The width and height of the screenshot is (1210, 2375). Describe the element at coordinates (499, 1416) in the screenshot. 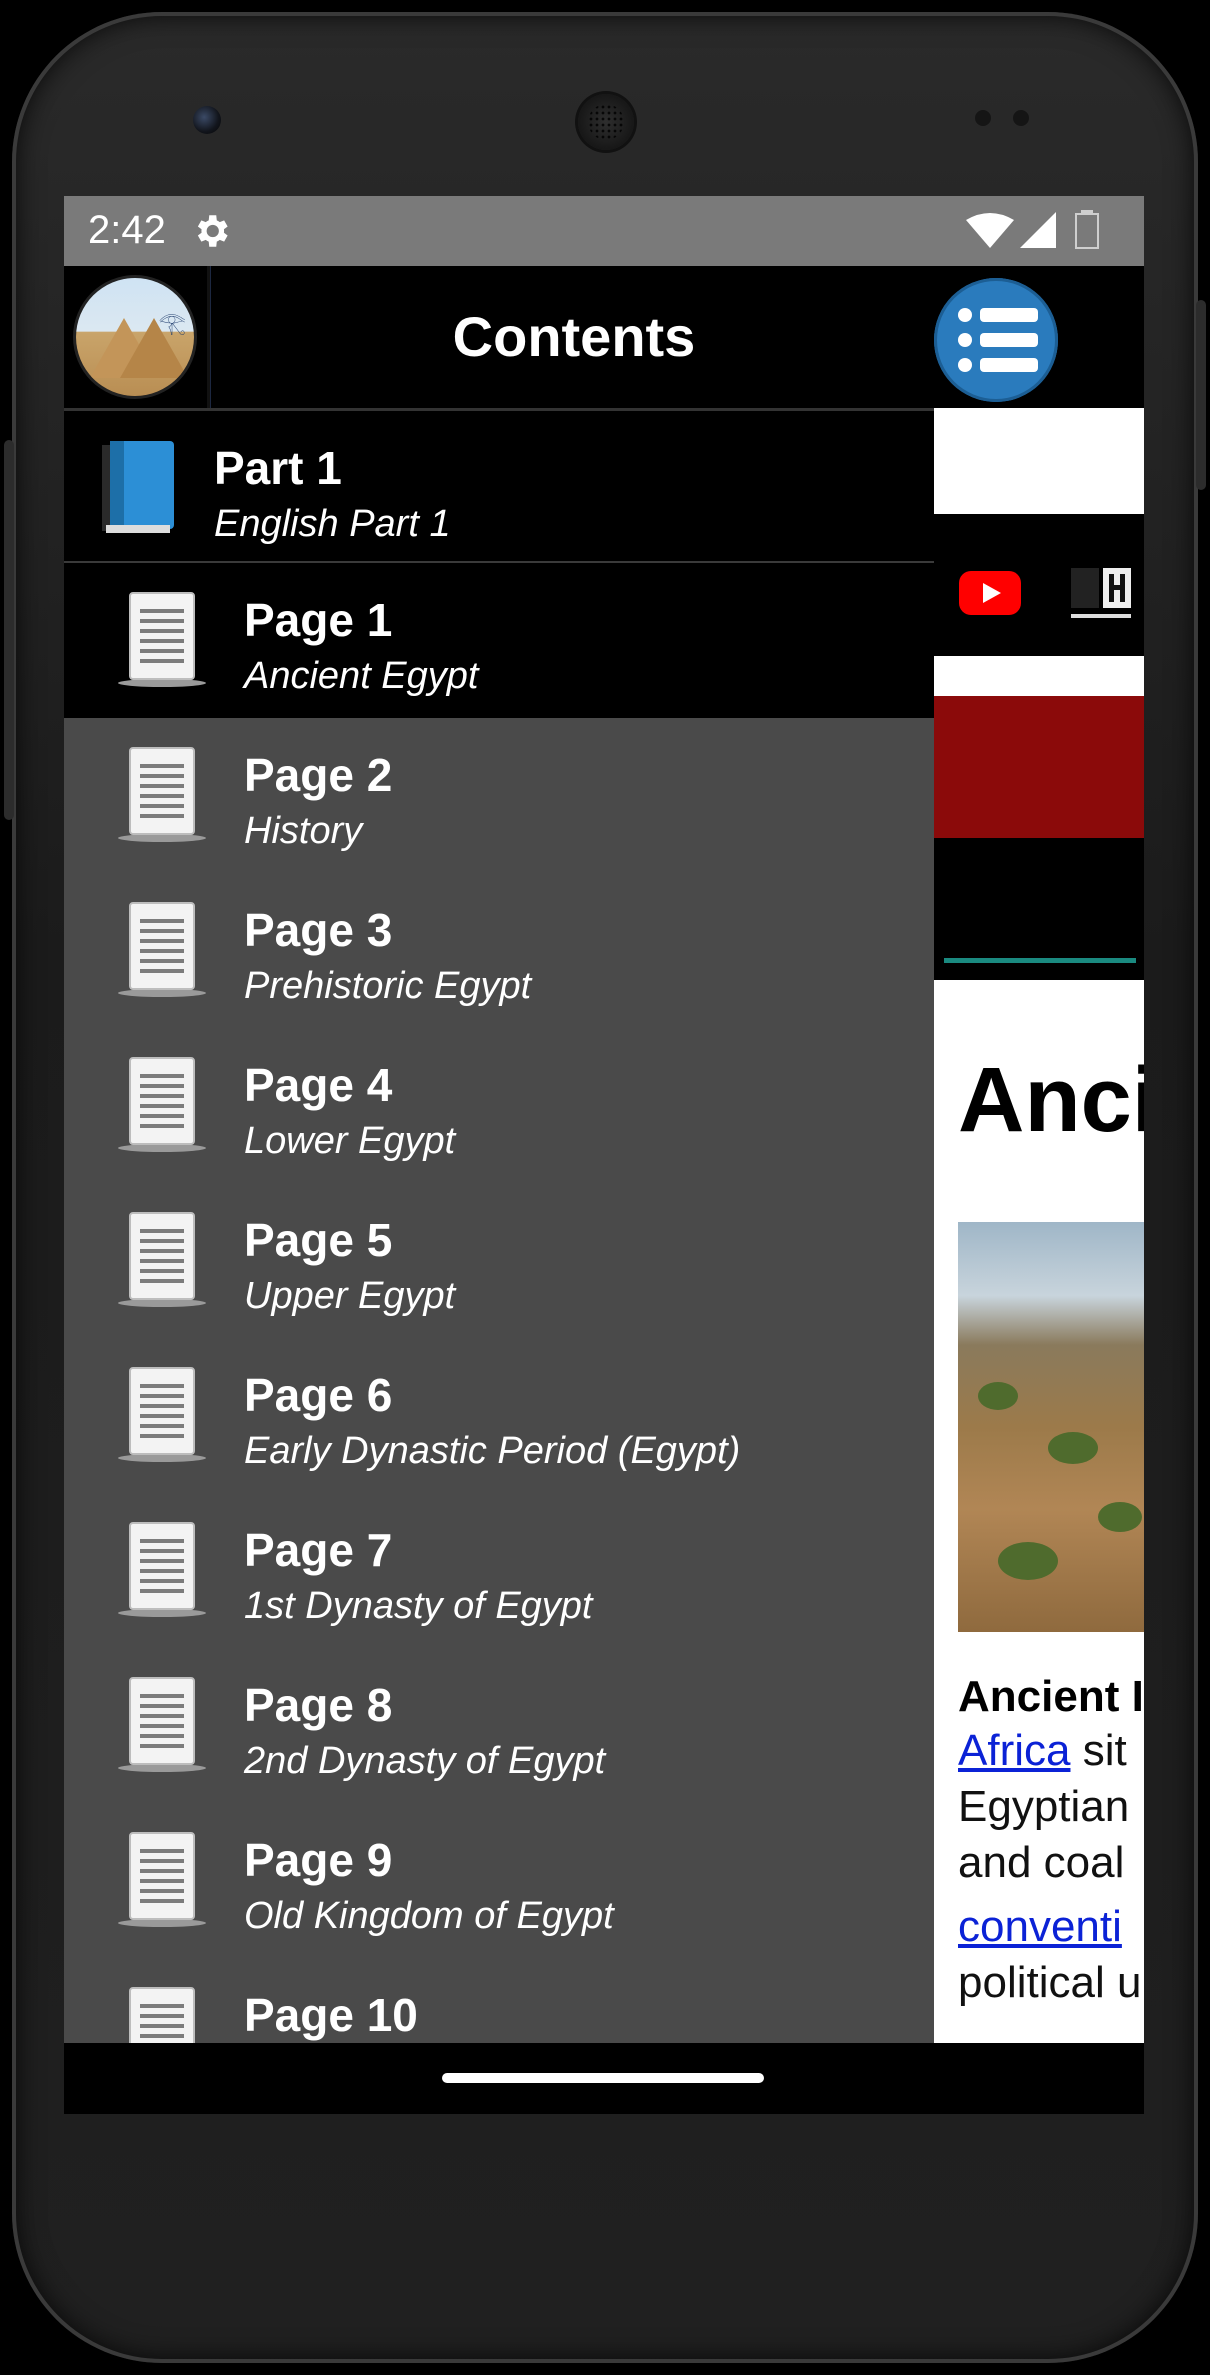

I see `page-item: Page 6 Early Dynastic Period (Egypt)` at that location.